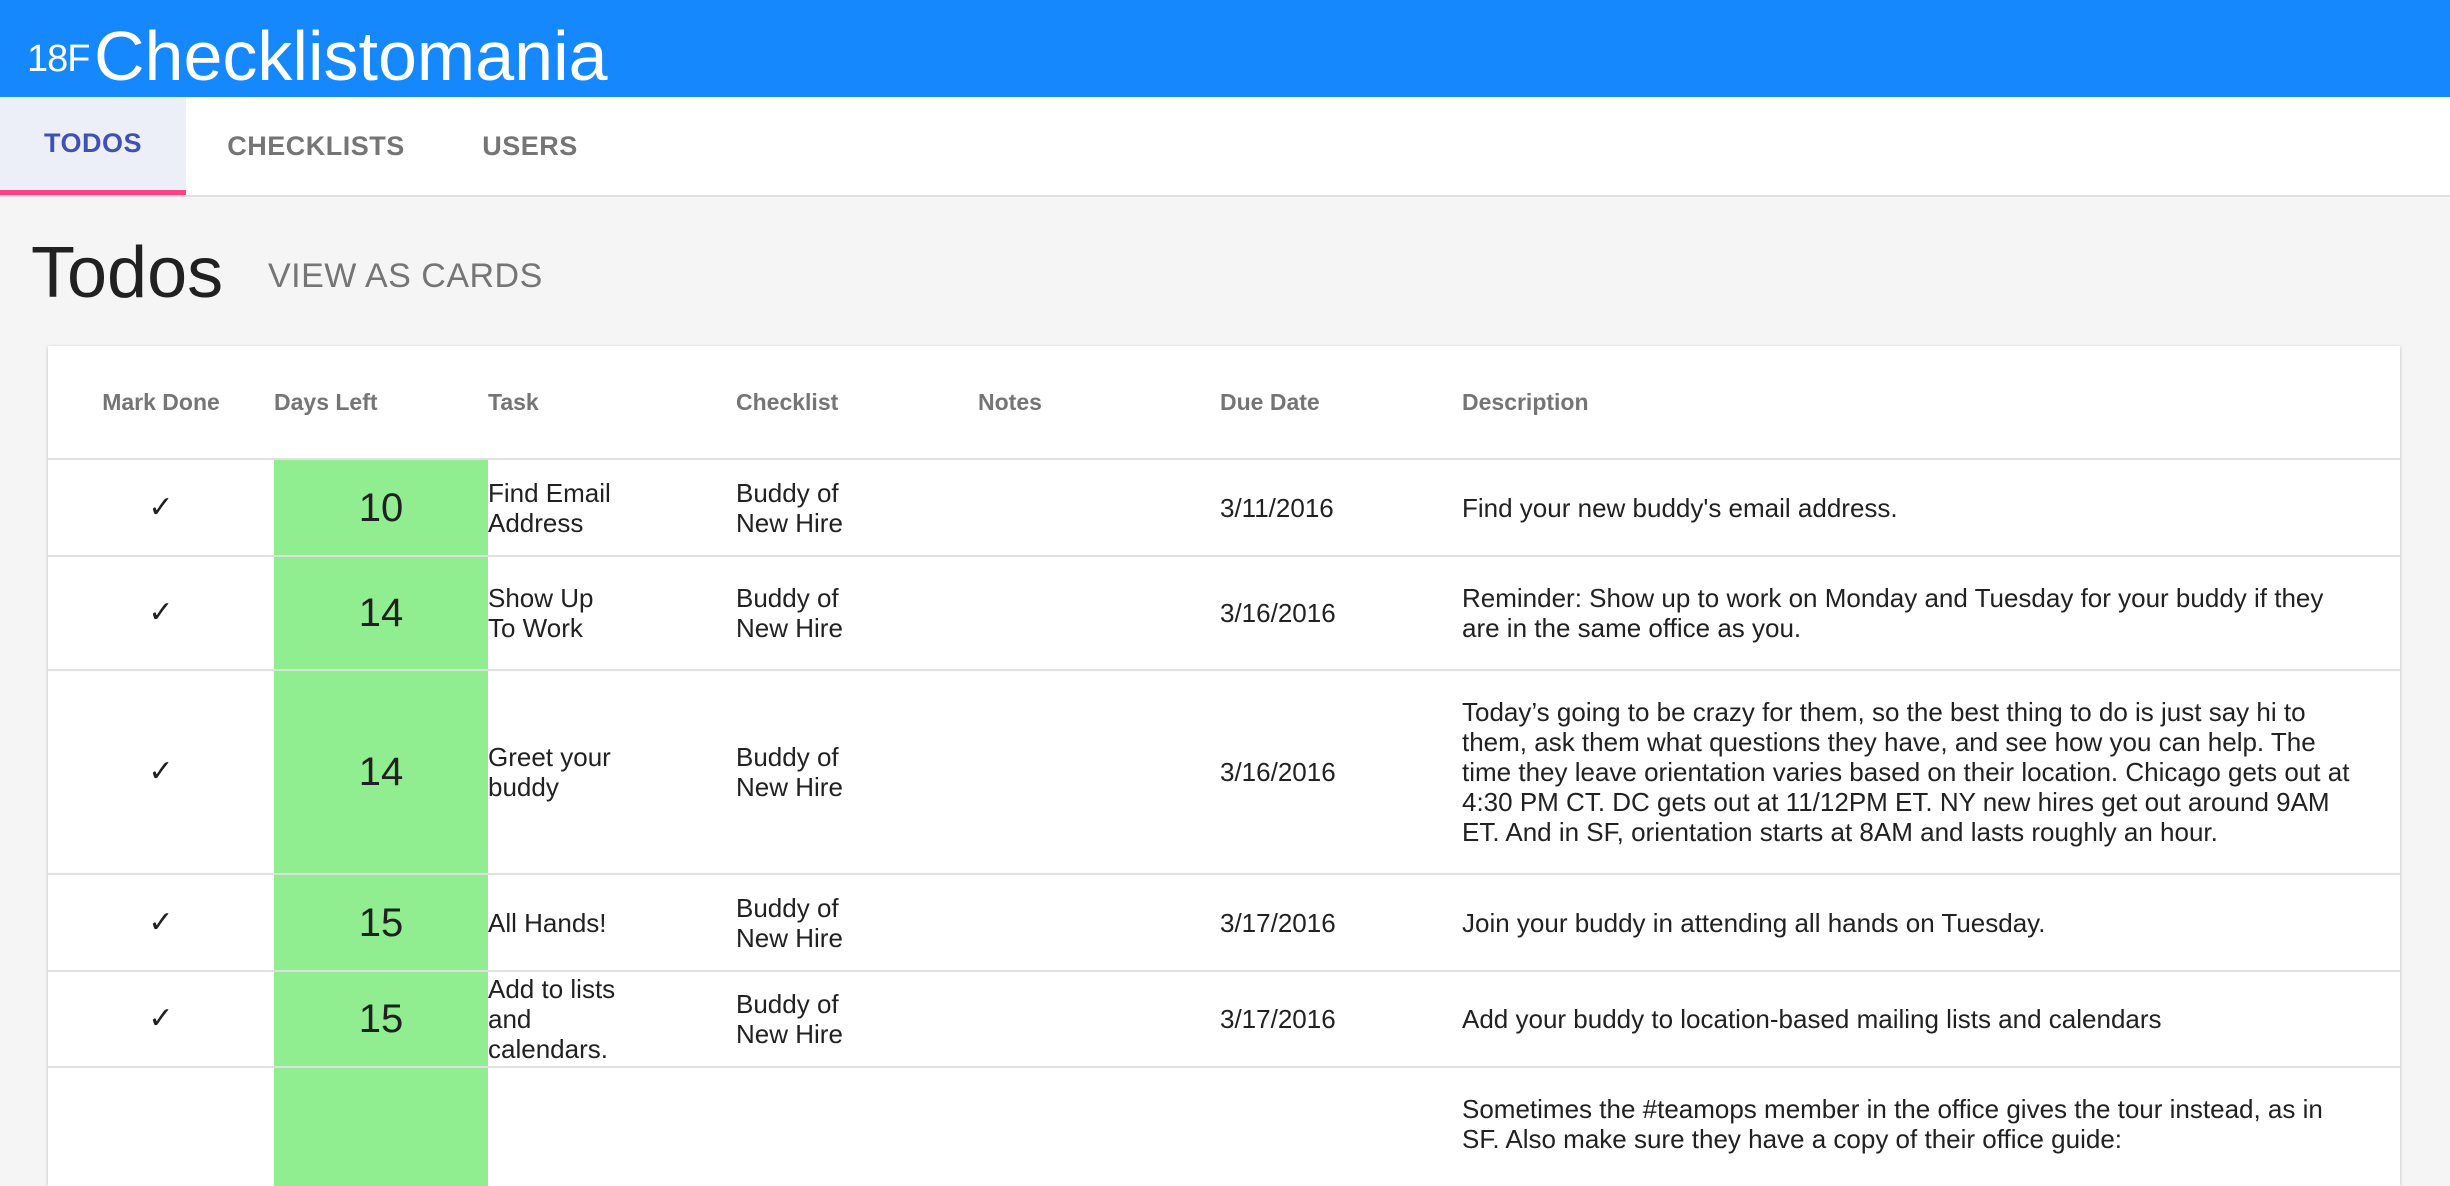 The height and width of the screenshot is (1186, 2450). What do you see at coordinates (316, 146) in the screenshot?
I see `tab-checklists: CHECKLISTS` at bounding box center [316, 146].